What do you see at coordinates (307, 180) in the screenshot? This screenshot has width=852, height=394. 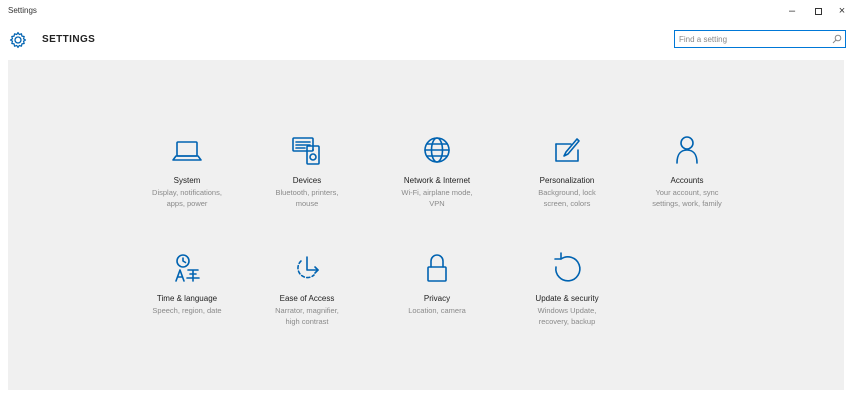 I see `tile-label: Devices` at bounding box center [307, 180].